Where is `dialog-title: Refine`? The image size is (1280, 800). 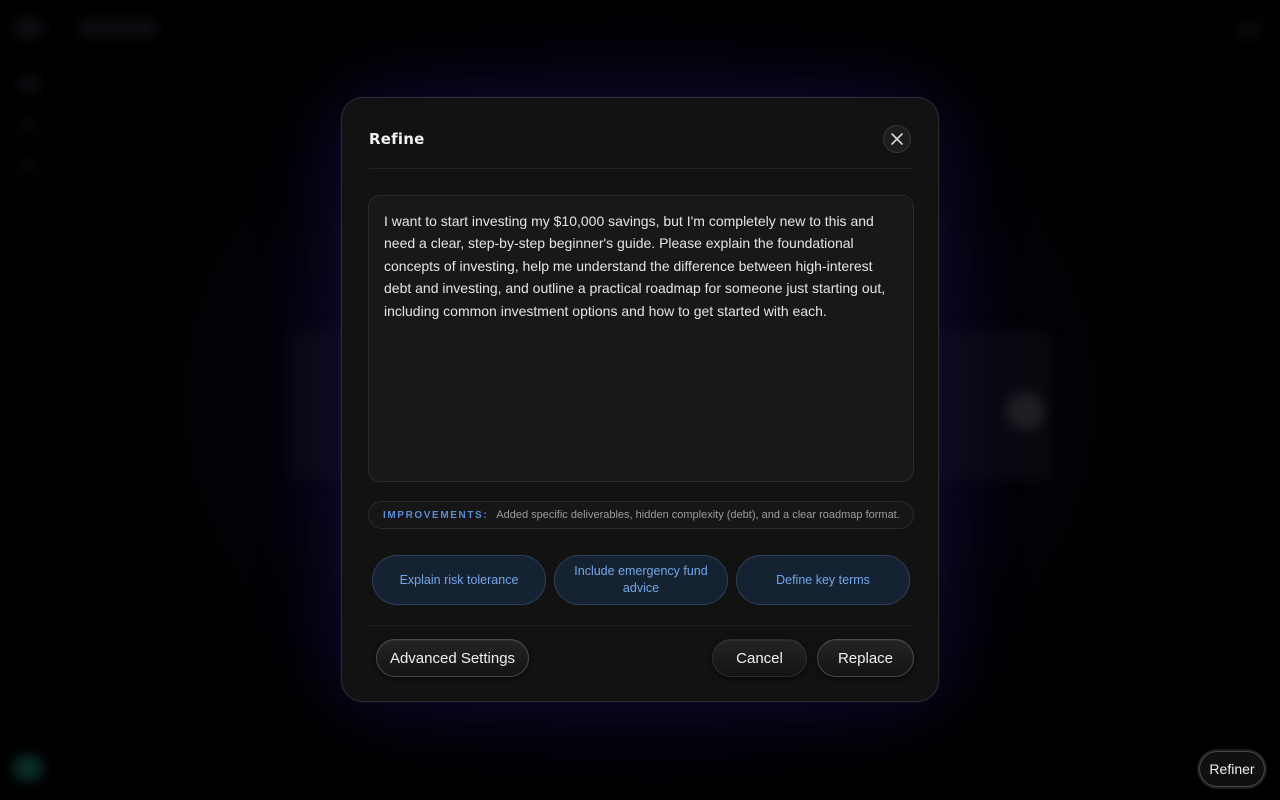
dialog-title: Refine is located at coordinates (397, 139).